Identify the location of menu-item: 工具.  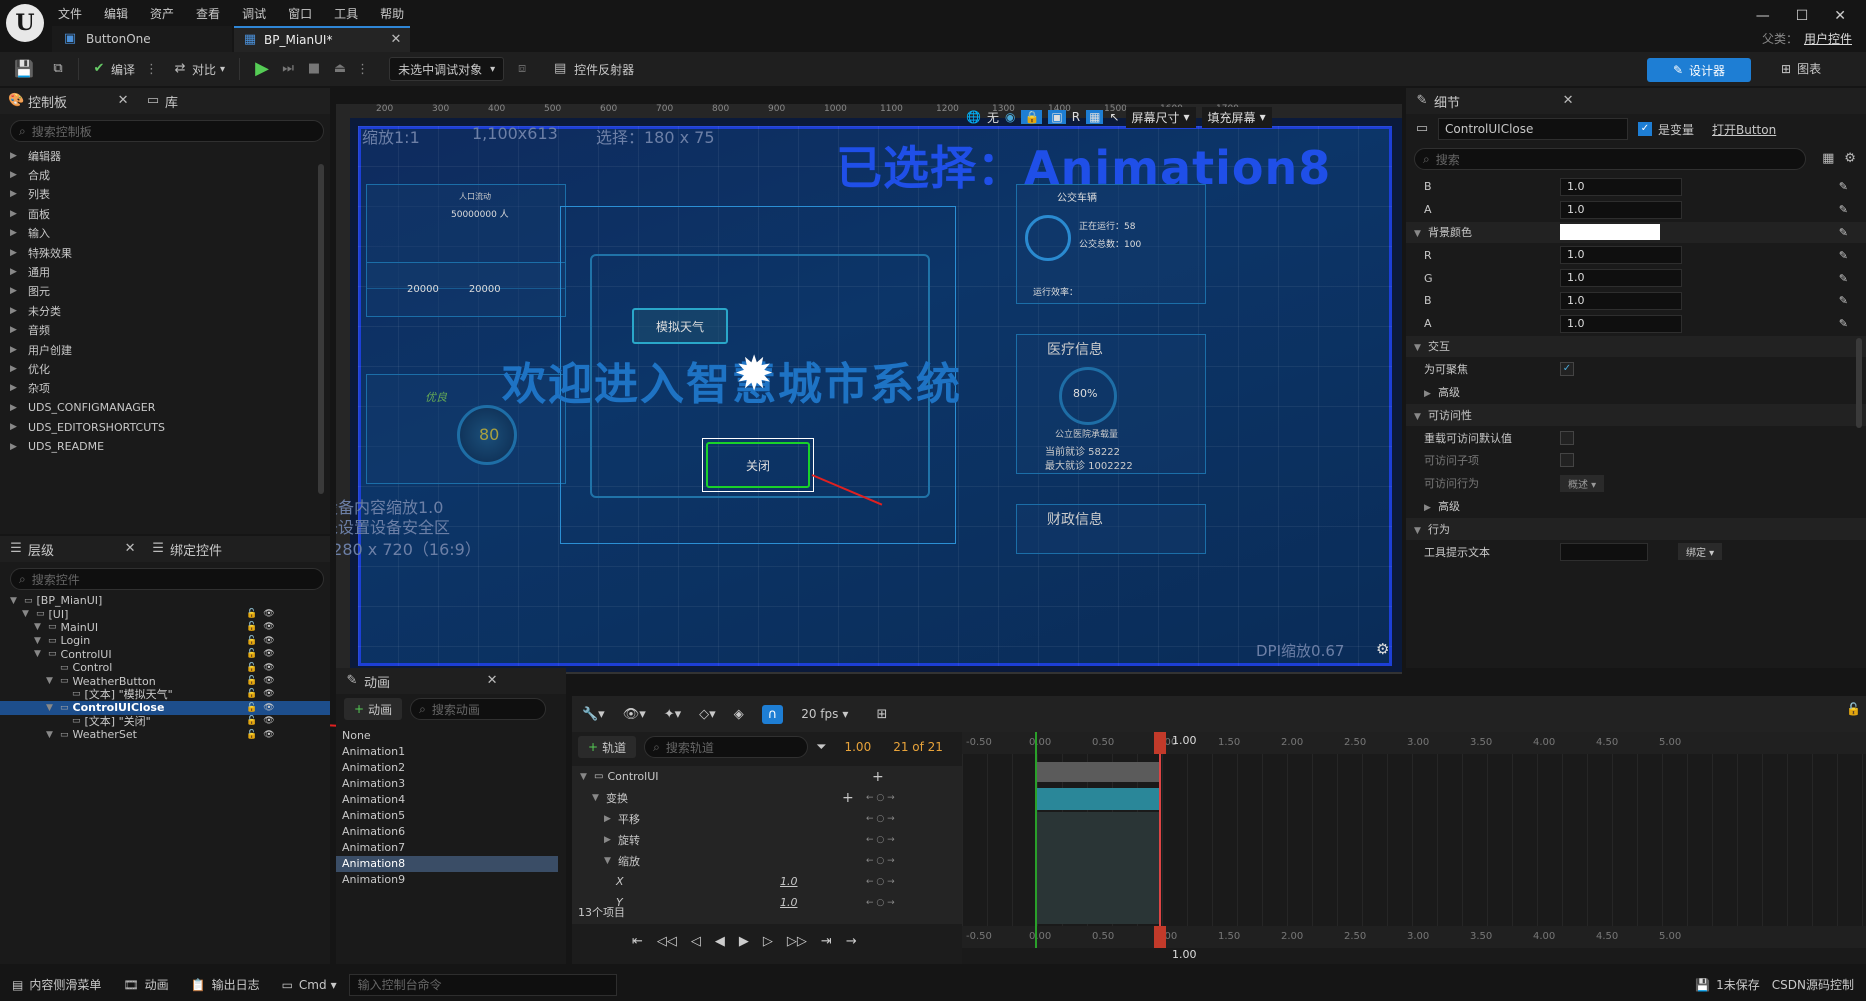
(346, 13).